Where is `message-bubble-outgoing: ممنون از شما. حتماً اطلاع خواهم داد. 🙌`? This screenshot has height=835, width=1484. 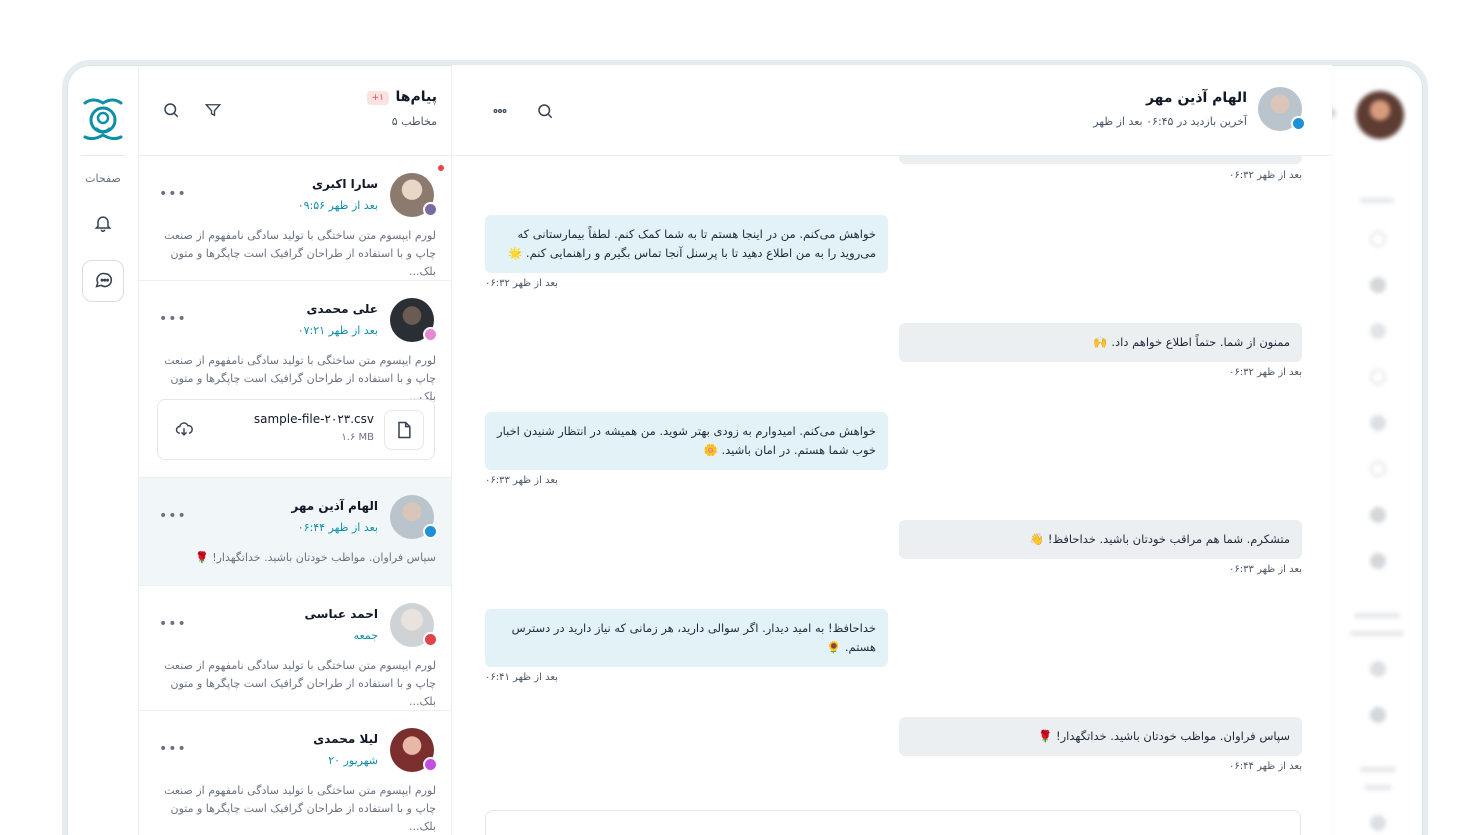 message-bubble-outgoing: ممنون از شما. حتماً اطلاع خواهم داد. 🙌 is located at coordinates (1100, 342).